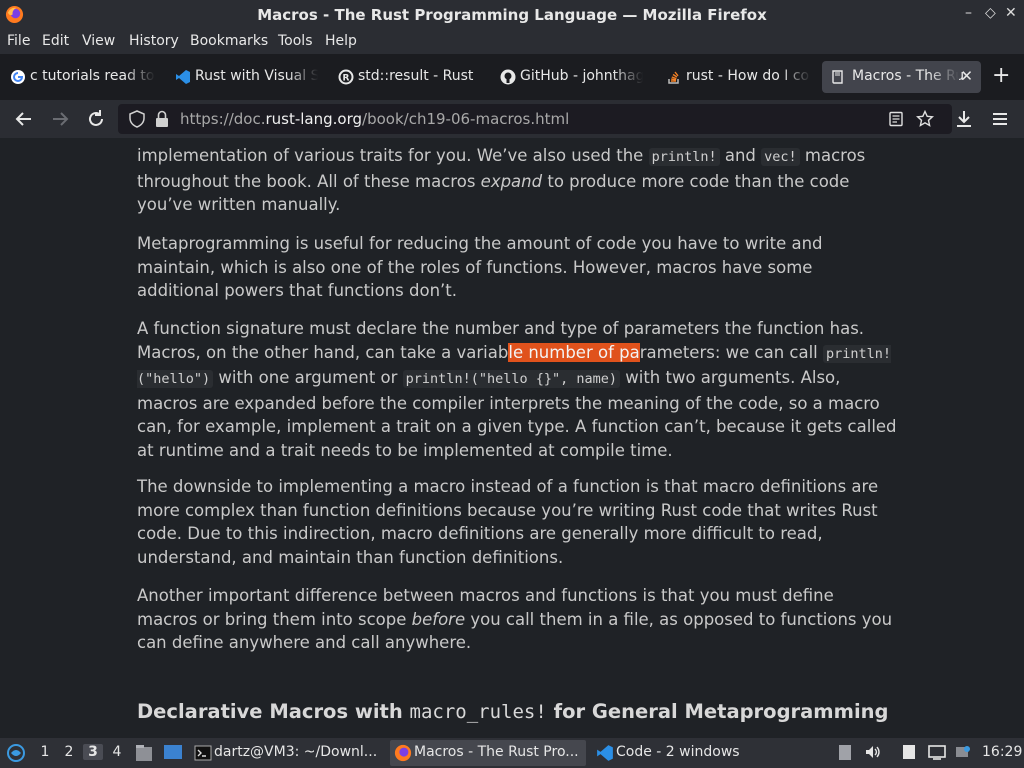  Describe the element at coordinates (968, 13) in the screenshot. I see `minimize-button: –` at that location.